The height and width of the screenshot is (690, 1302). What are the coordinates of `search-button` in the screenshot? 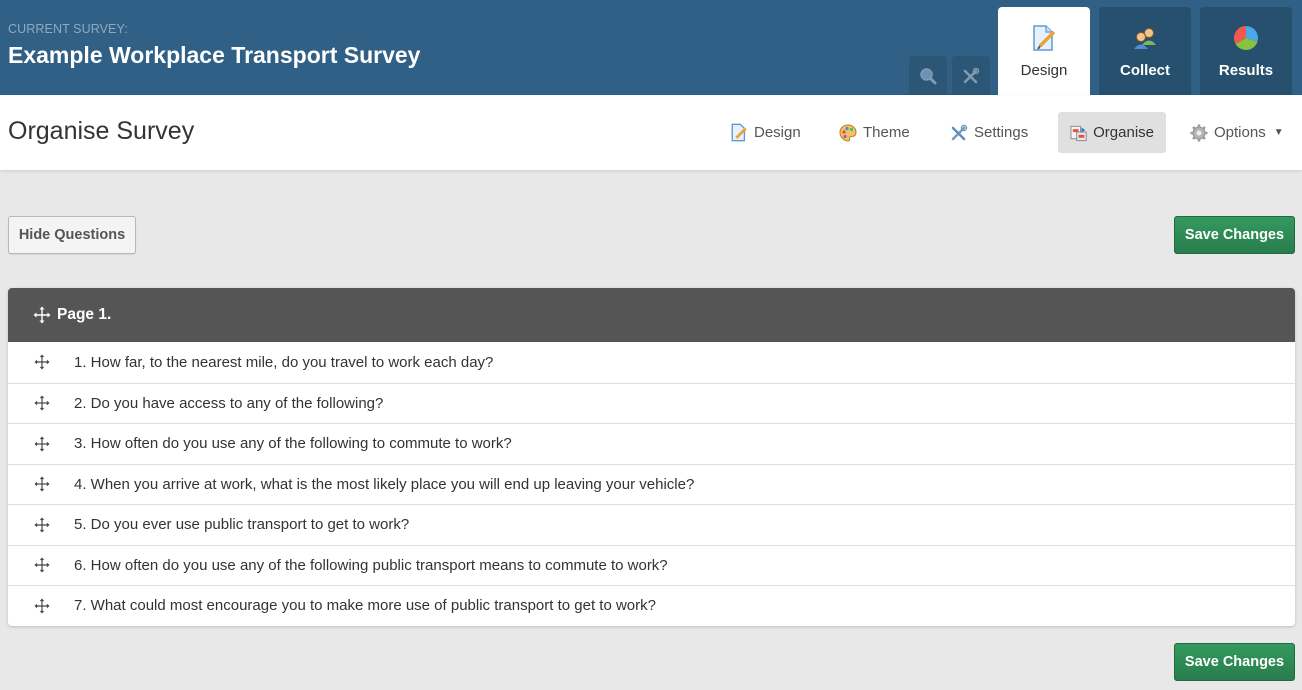 It's located at (928, 75).